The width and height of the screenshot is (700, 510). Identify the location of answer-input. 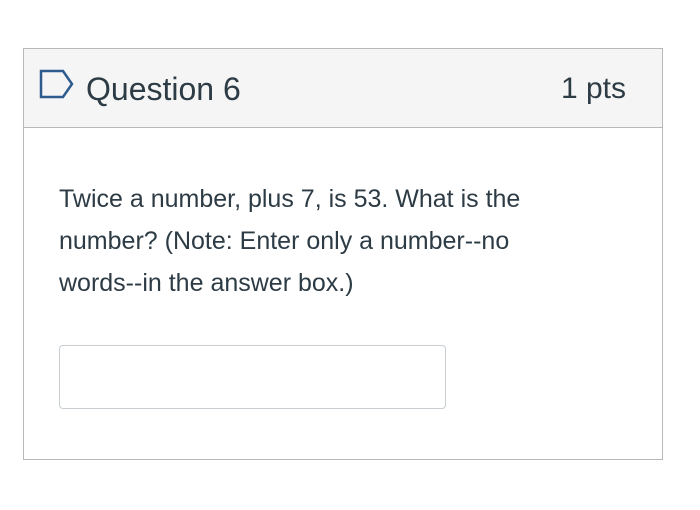
(252, 377).